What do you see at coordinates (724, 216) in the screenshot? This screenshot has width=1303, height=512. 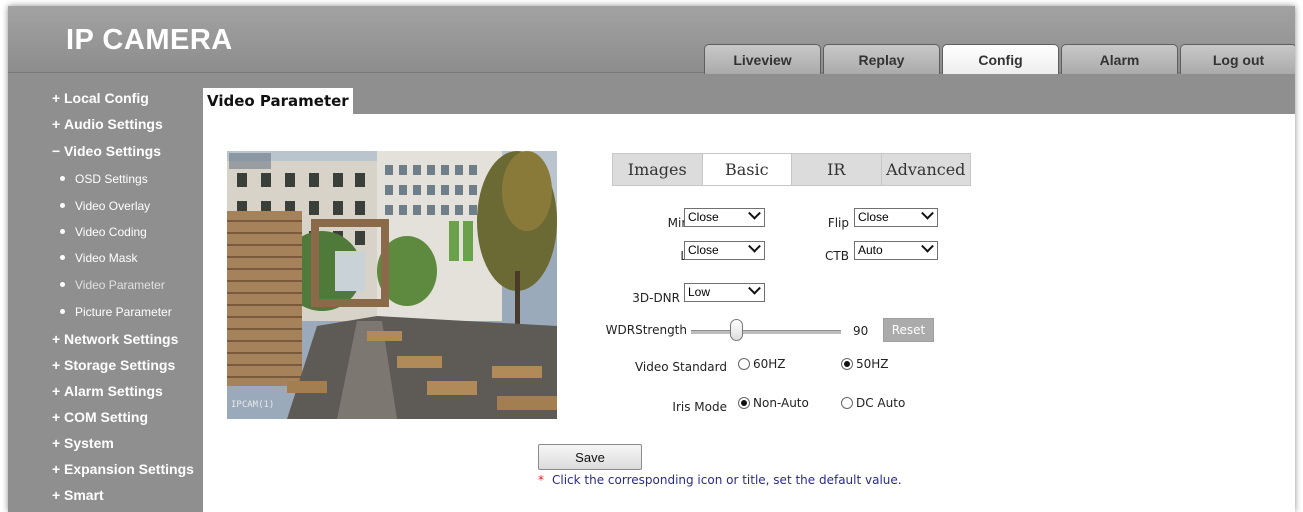 I see `mirror-select: Close` at bounding box center [724, 216].